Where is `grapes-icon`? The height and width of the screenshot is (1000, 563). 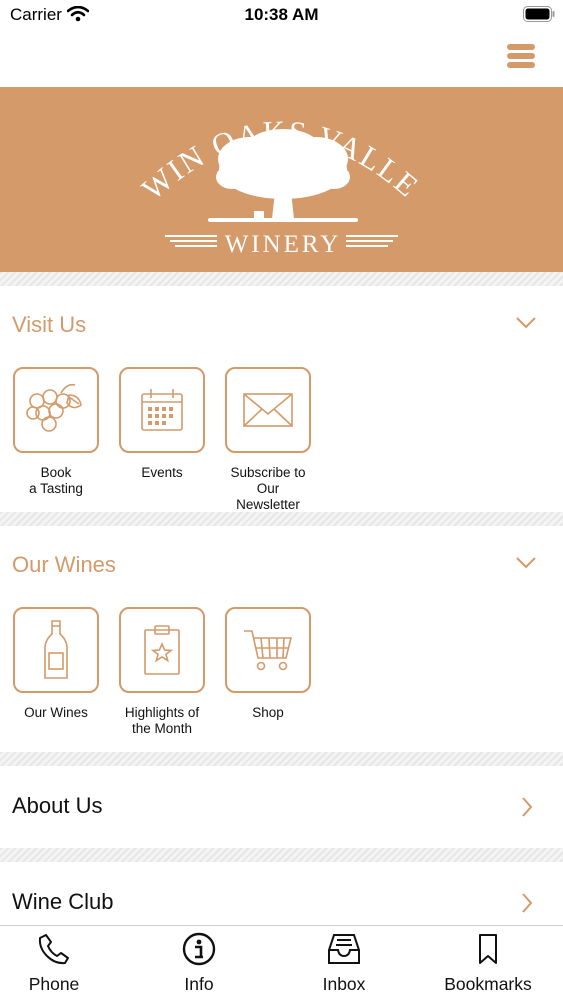
grapes-icon is located at coordinates (54, 407).